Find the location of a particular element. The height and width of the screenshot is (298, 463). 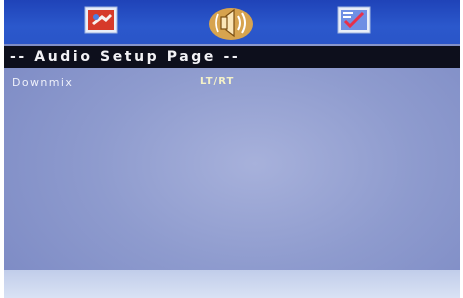

setting-row-downmix: Downmix LT/RT is located at coordinates (232, 84).